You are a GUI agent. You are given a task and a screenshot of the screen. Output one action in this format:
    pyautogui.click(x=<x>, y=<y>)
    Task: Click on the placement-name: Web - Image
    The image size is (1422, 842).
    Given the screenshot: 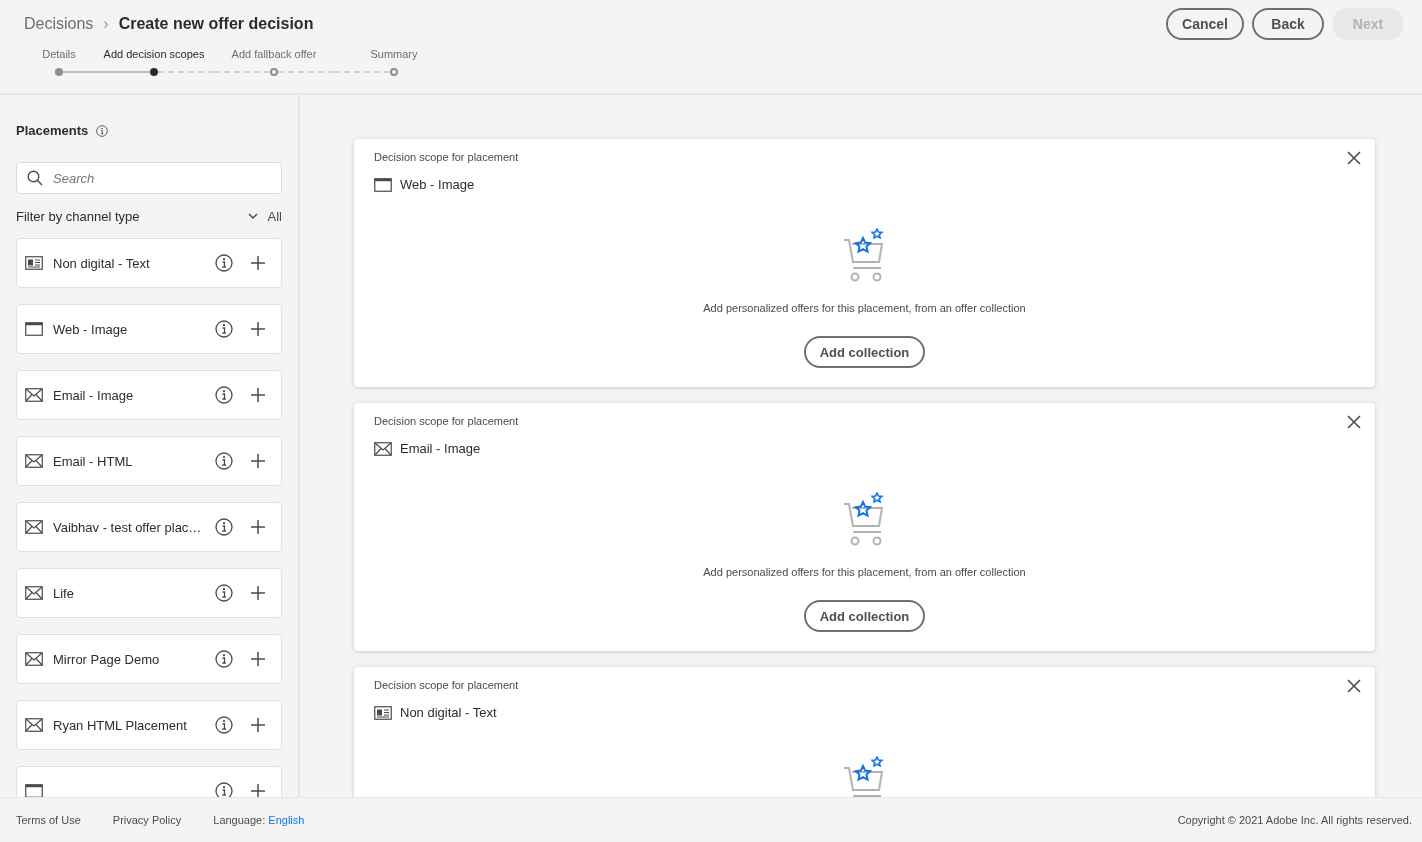 What is the action you would take?
    pyautogui.click(x=91, y=329)
    